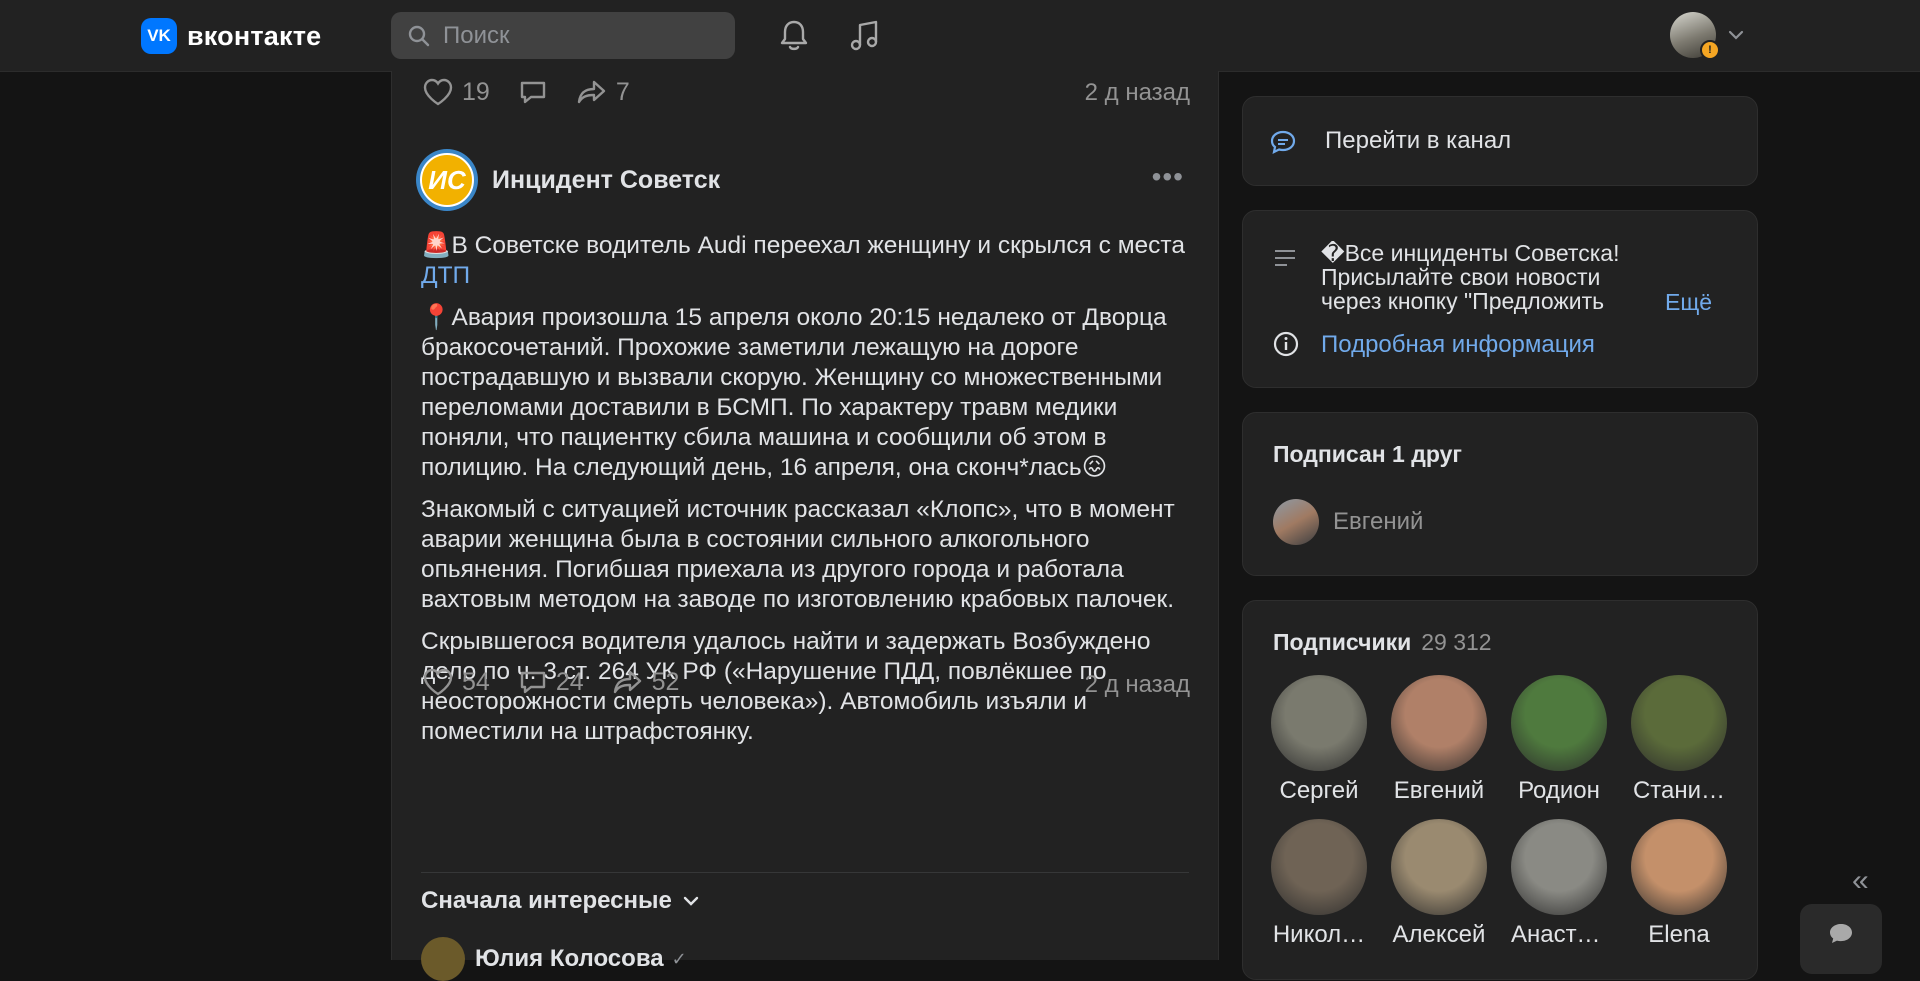 The height and width of the screenshot is (981, 1920). I want to click on comment-button, so click(533, 92).